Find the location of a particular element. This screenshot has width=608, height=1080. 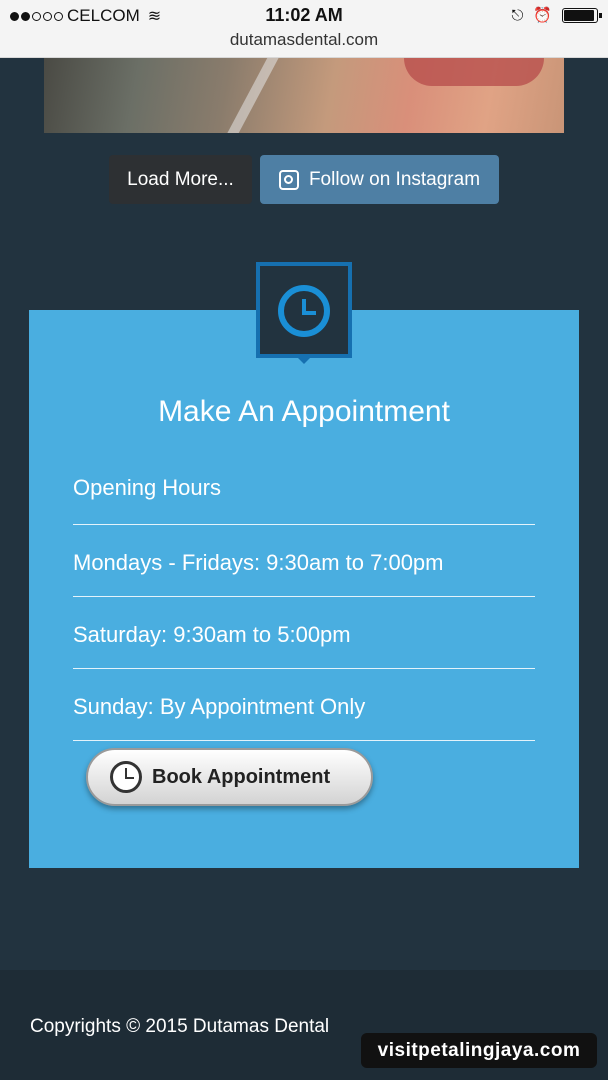

address-bar-url: dutamasdental.com is located at coordinates (304, 40).